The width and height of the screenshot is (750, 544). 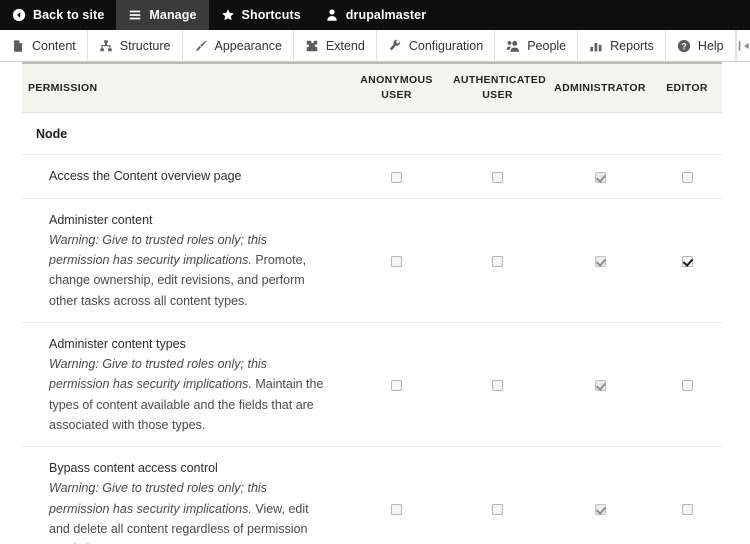 What do you see at coordinates (117, 343) in the screenshot?
I see `permission-title: Administer content types` at bounding box center [117, 343].